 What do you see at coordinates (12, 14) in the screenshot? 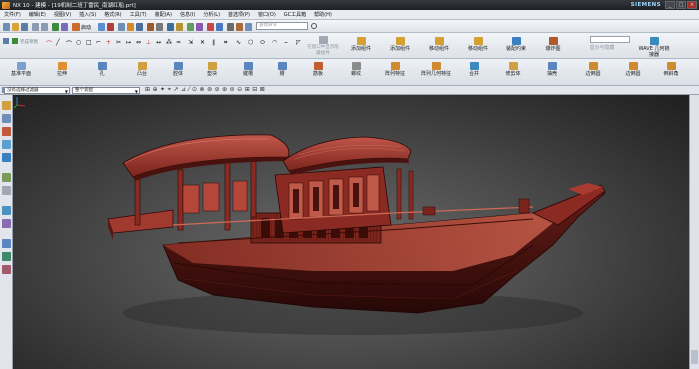
I see `menu-file: 文件(F)` at bounding box center [12, 14].